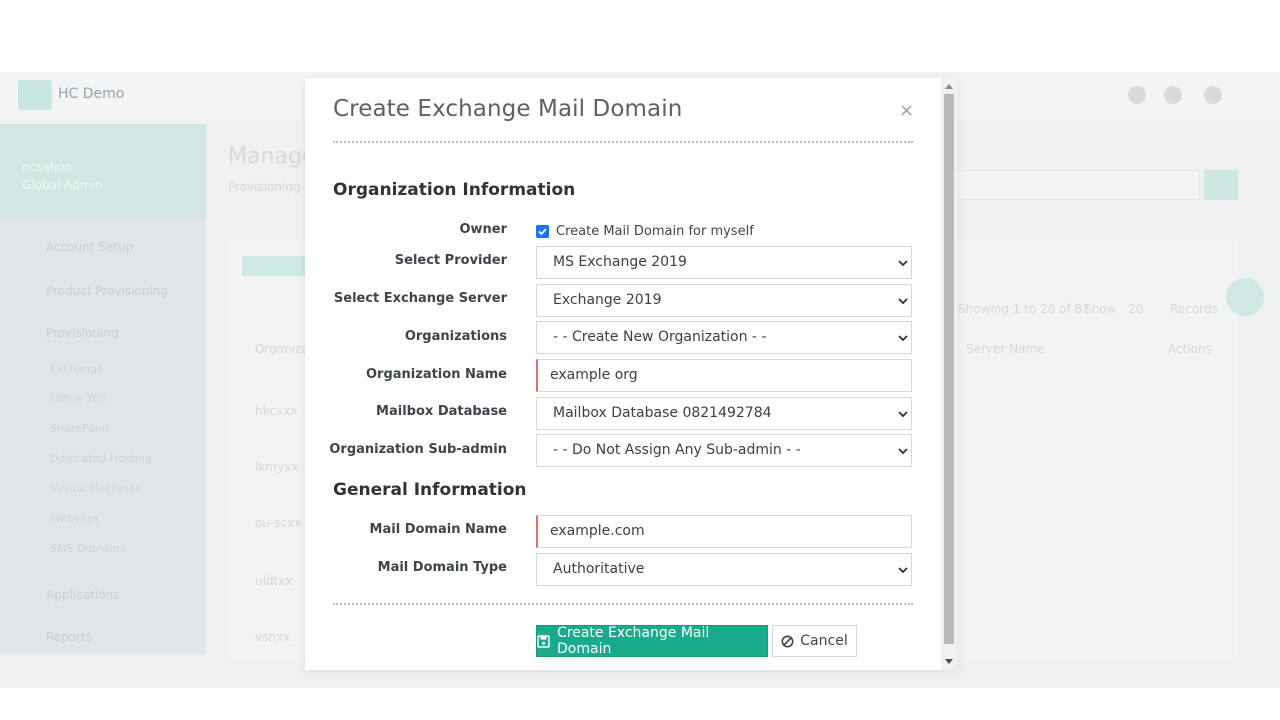 The height and width of the screenshot is (720, 1280). Describe the element at coordinates (1070, 185) in the screenshot. I see `background-search` at that location.